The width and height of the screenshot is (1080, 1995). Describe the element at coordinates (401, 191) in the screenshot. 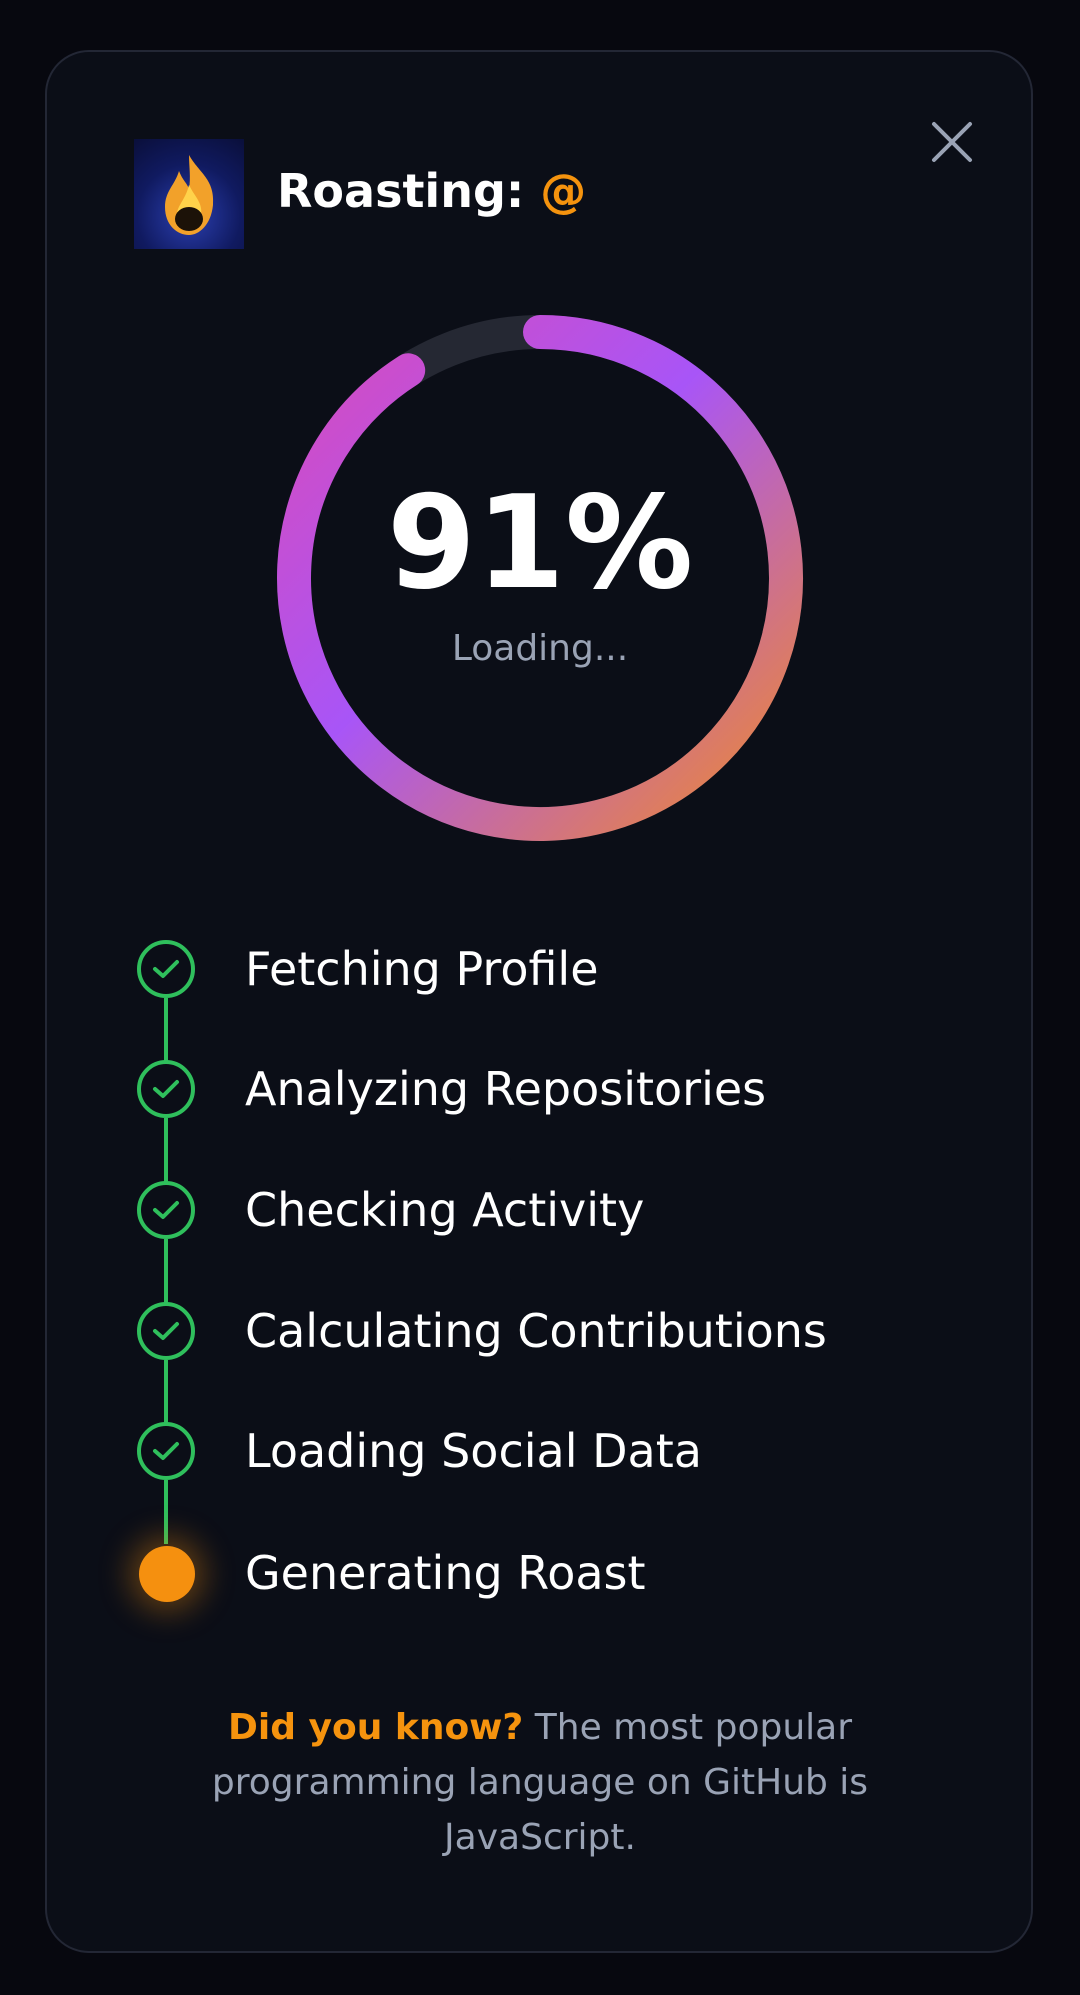

I see `title-prefix: Roasting:` at that location.